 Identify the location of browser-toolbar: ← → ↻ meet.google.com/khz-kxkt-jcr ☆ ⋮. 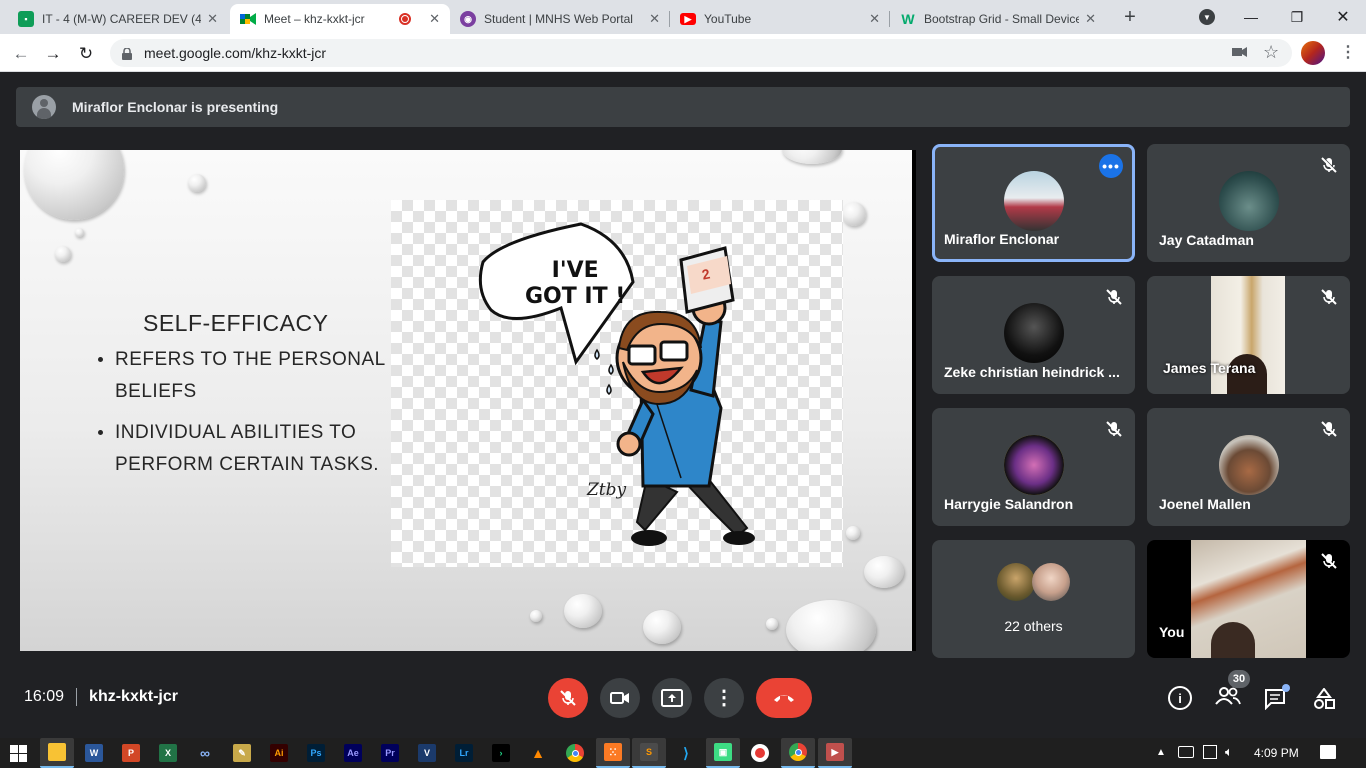
(683, 53).